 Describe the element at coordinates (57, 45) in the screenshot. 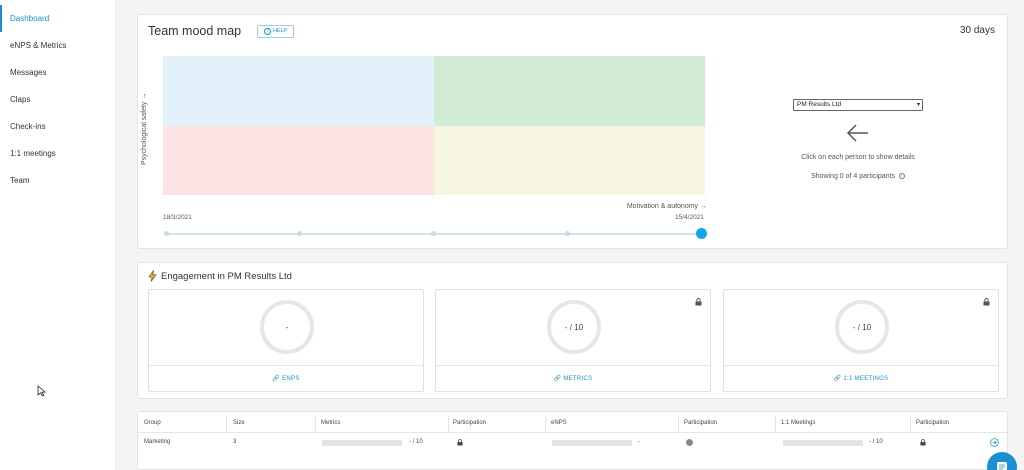

I see `sidebar-item-enps-metrics: eNPS & Metrics` at that location.